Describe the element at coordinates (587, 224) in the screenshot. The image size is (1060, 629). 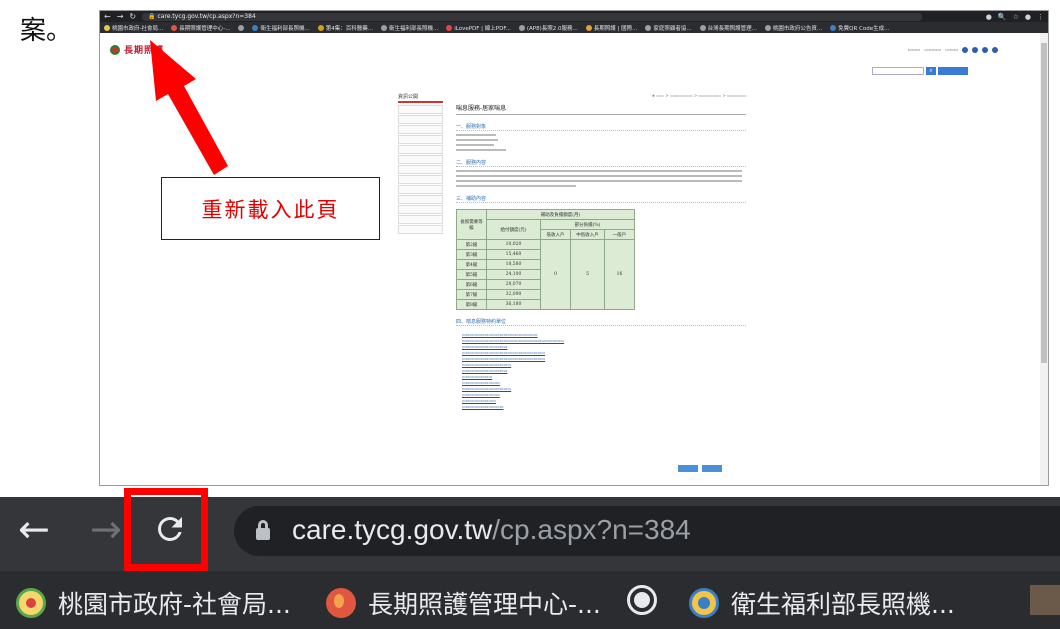
I see `table-header: 部分負擔(%)` at that location.